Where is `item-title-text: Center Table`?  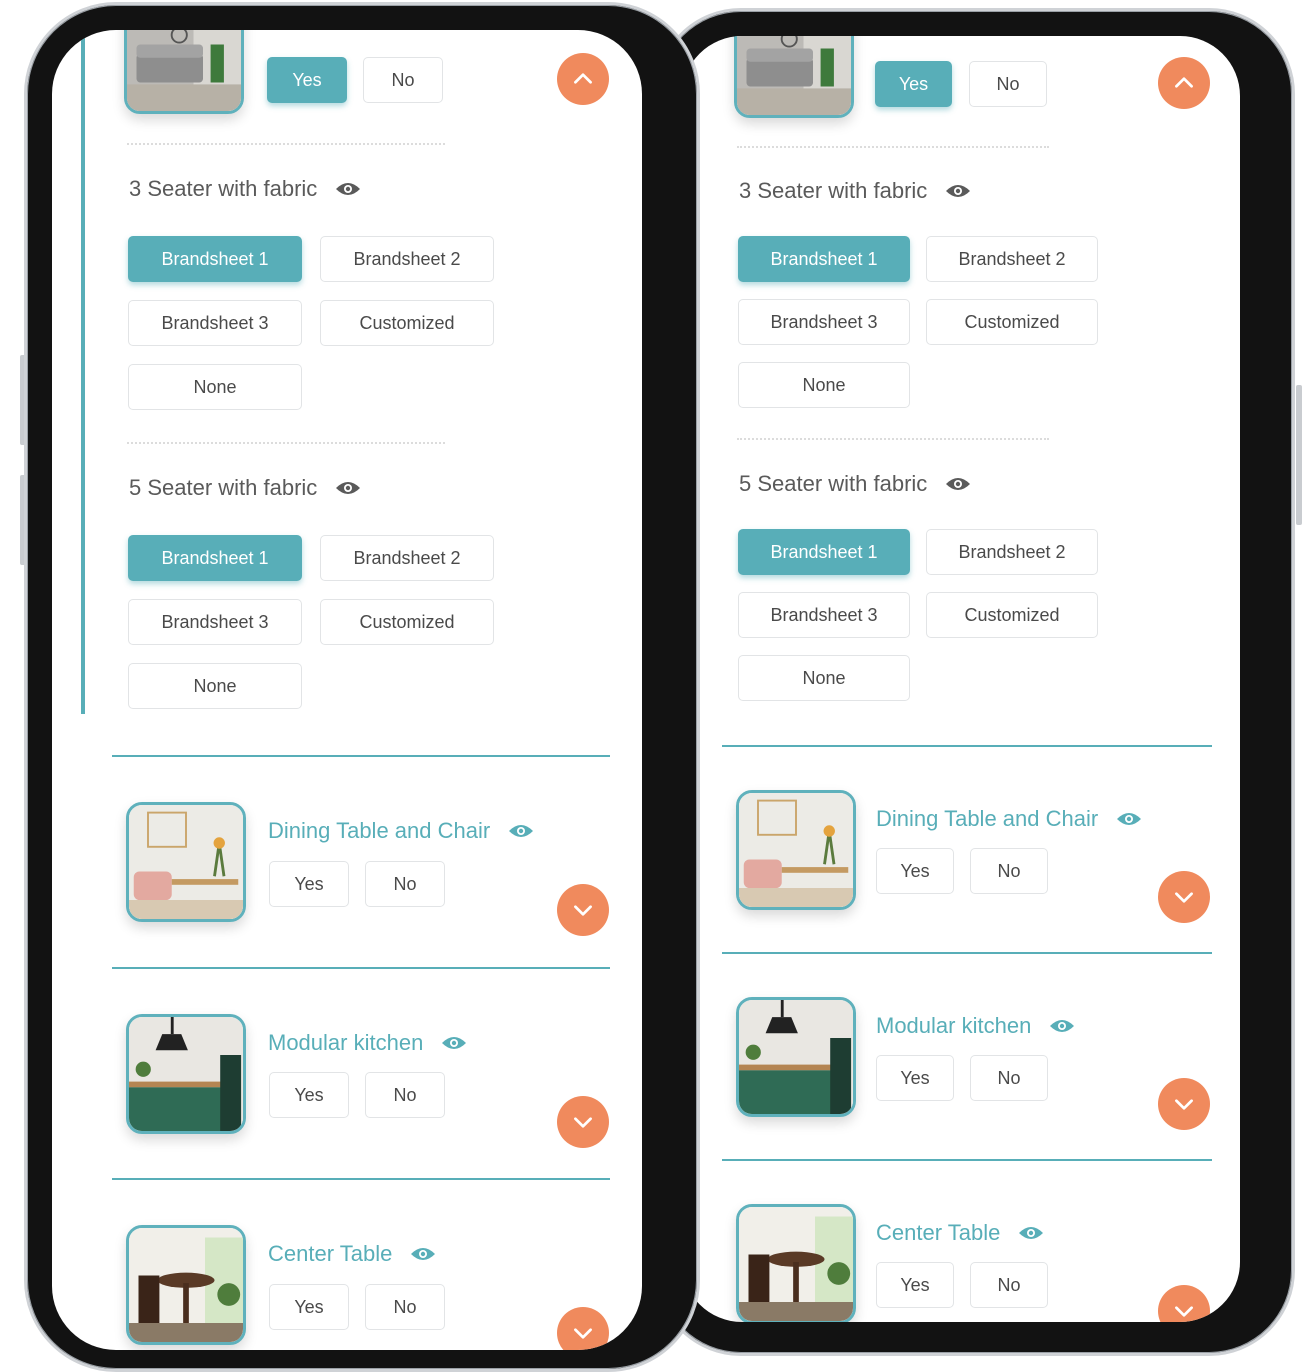 item-title-text: Center Table is located at coordinates (938, 1232).